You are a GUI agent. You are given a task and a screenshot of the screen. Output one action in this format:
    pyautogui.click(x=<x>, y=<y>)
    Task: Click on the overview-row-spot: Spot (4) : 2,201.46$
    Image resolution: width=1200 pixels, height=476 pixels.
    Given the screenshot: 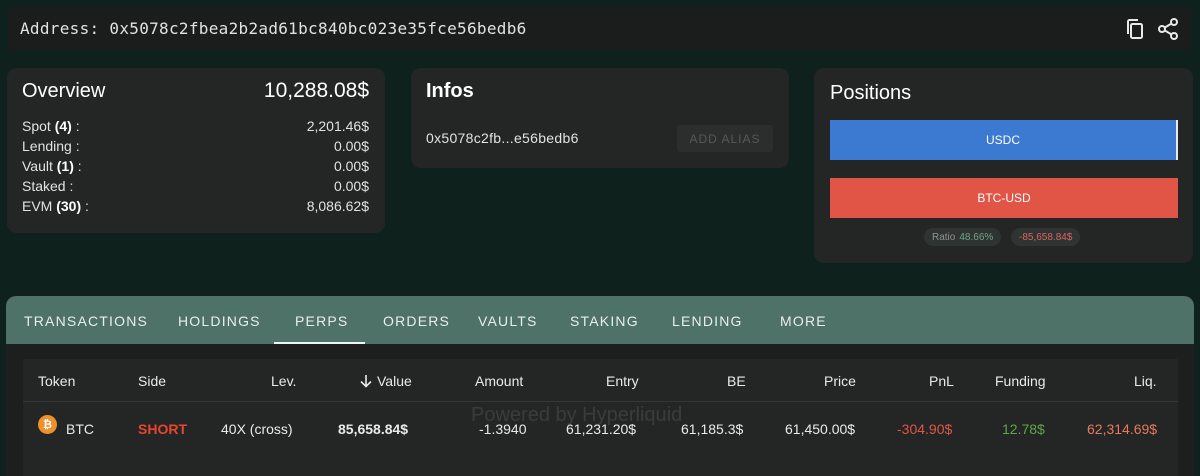 What is the action you would take?
    pyautogui.click(x=195, y=128)
    